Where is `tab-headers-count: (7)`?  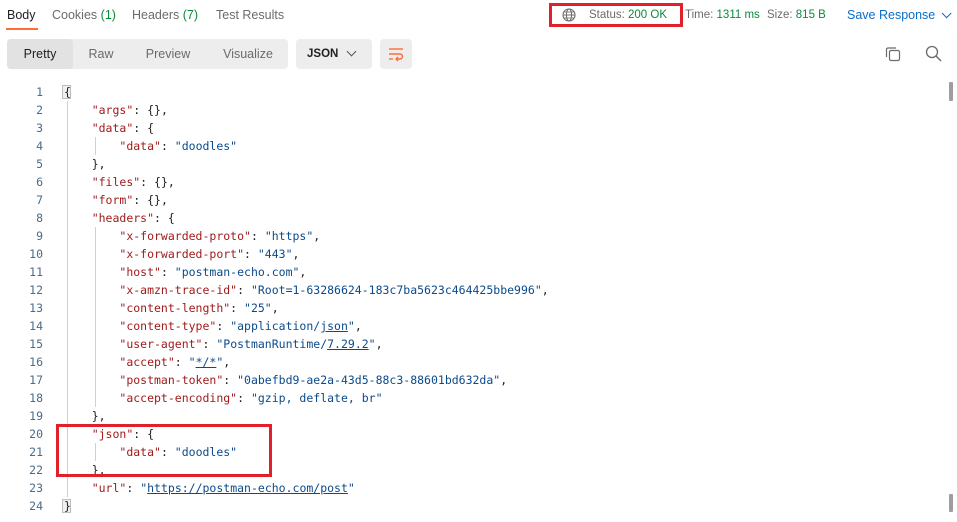 tab-headers-count: (7) is located at coordinates (190, 15).